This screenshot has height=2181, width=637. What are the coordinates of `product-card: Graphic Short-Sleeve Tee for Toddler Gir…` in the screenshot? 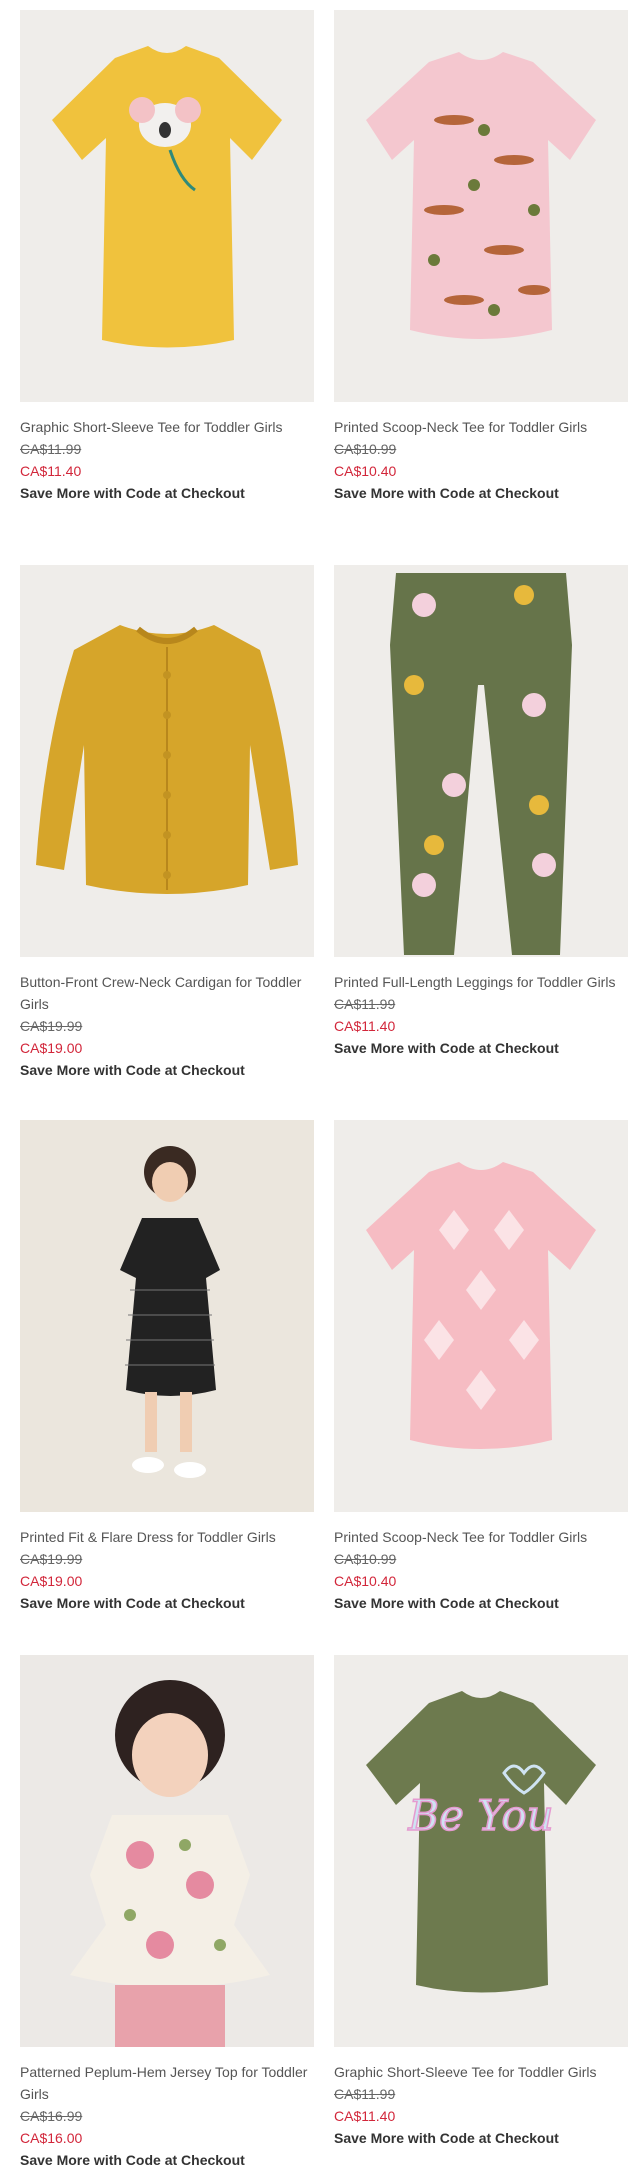 It's located at (167, 257).